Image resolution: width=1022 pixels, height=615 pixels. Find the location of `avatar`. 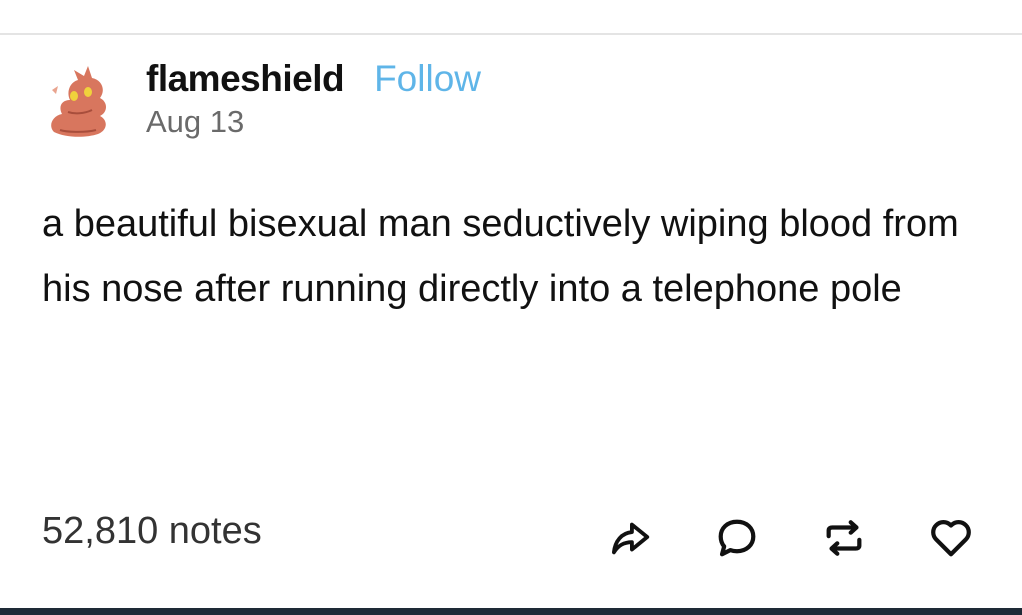

avatar is located at coordinates (78, 100).